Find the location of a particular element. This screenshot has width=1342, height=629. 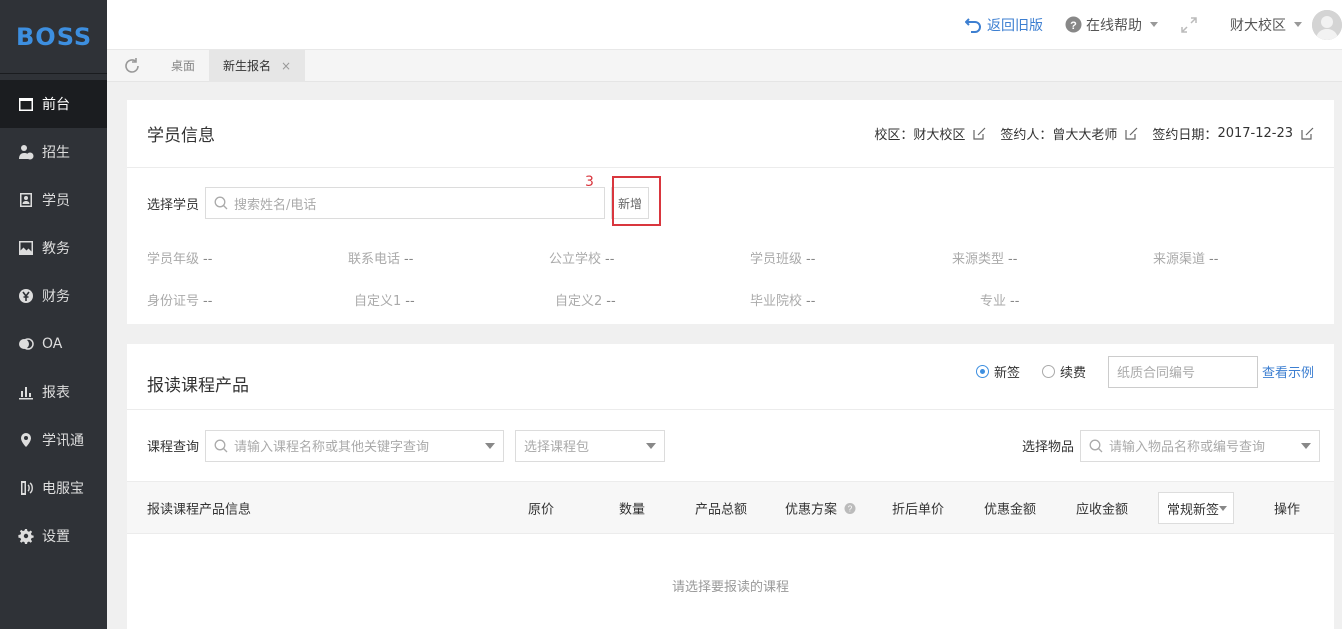

column-header: 产品总额 is located at coordinates (721, 509).